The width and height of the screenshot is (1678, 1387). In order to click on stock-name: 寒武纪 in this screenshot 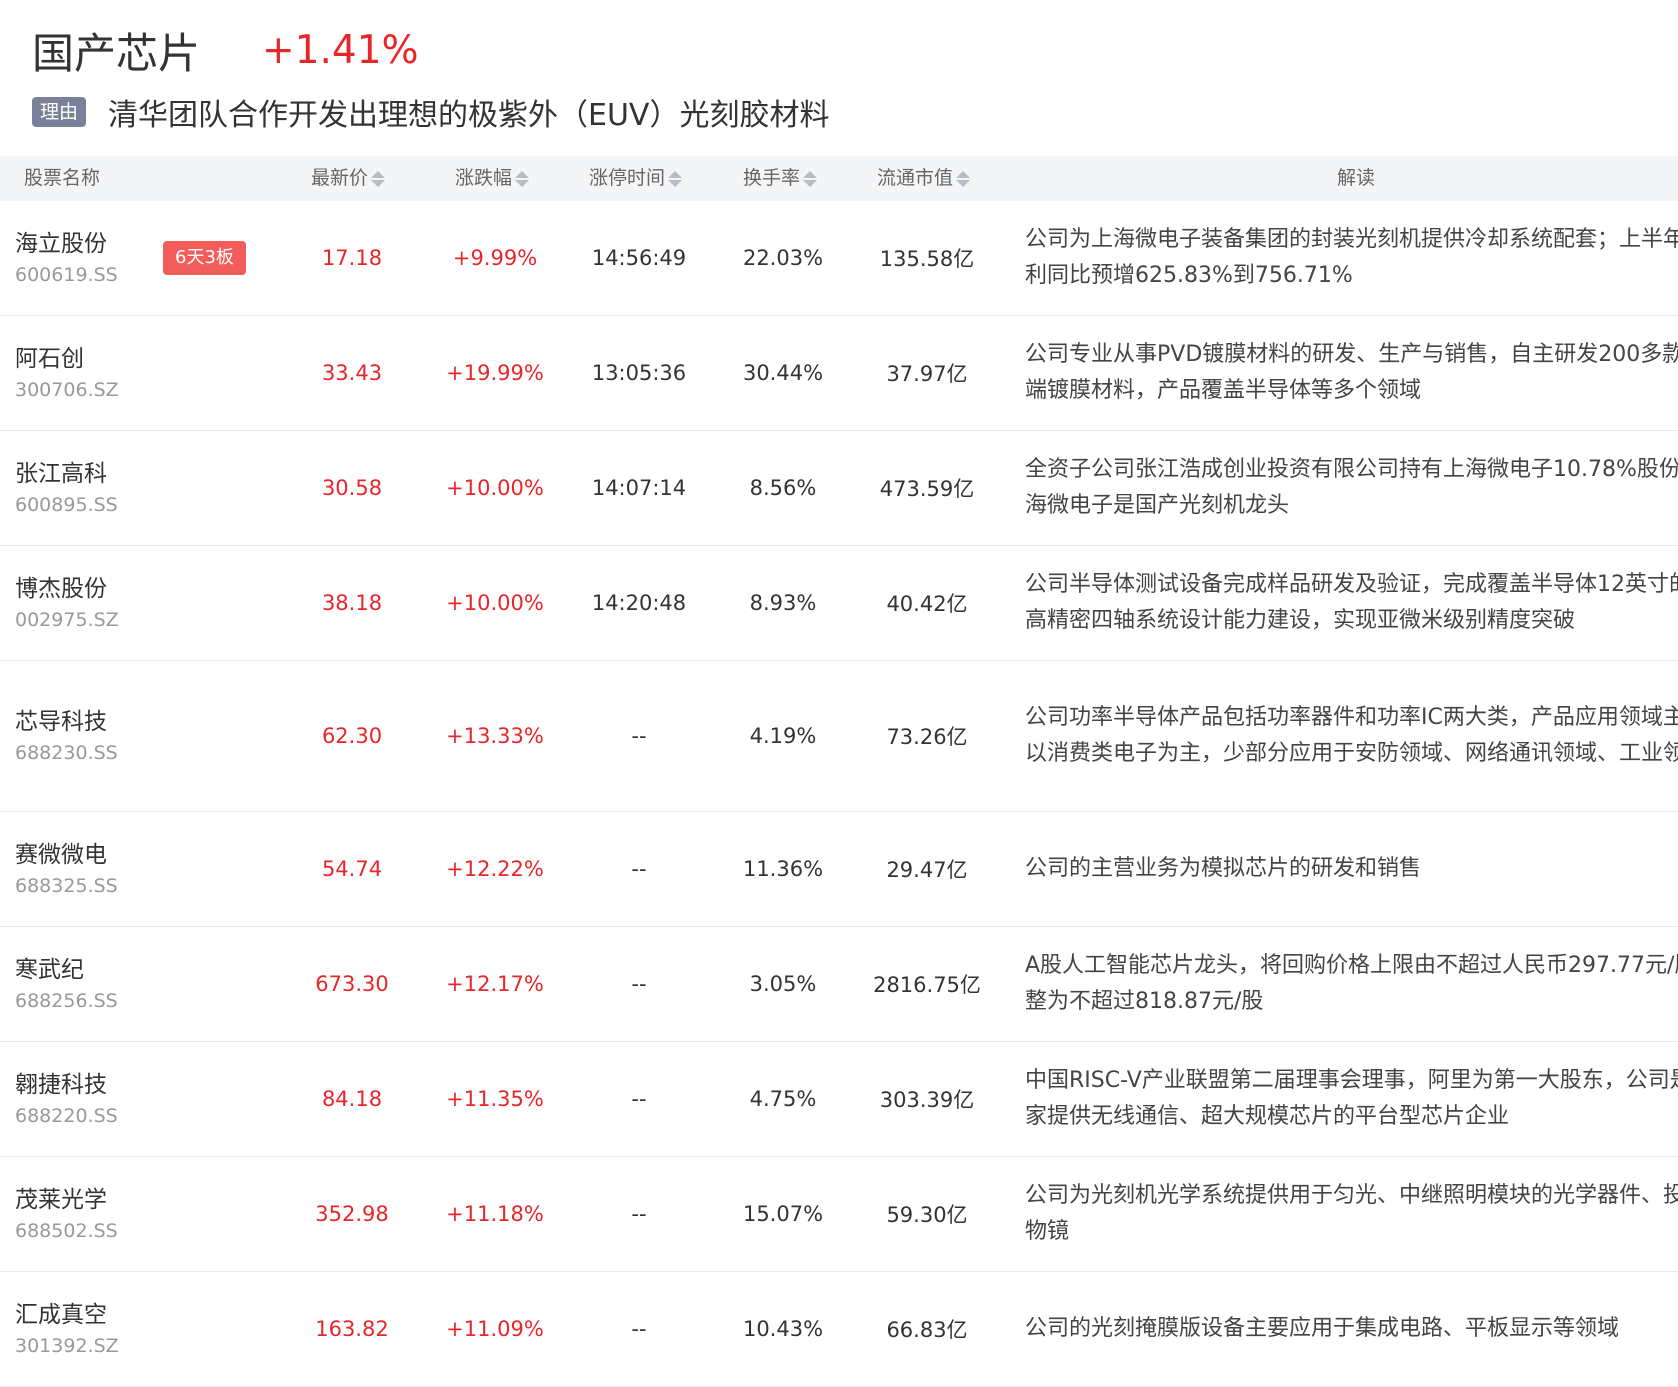, I will do `click(66, 970)`.